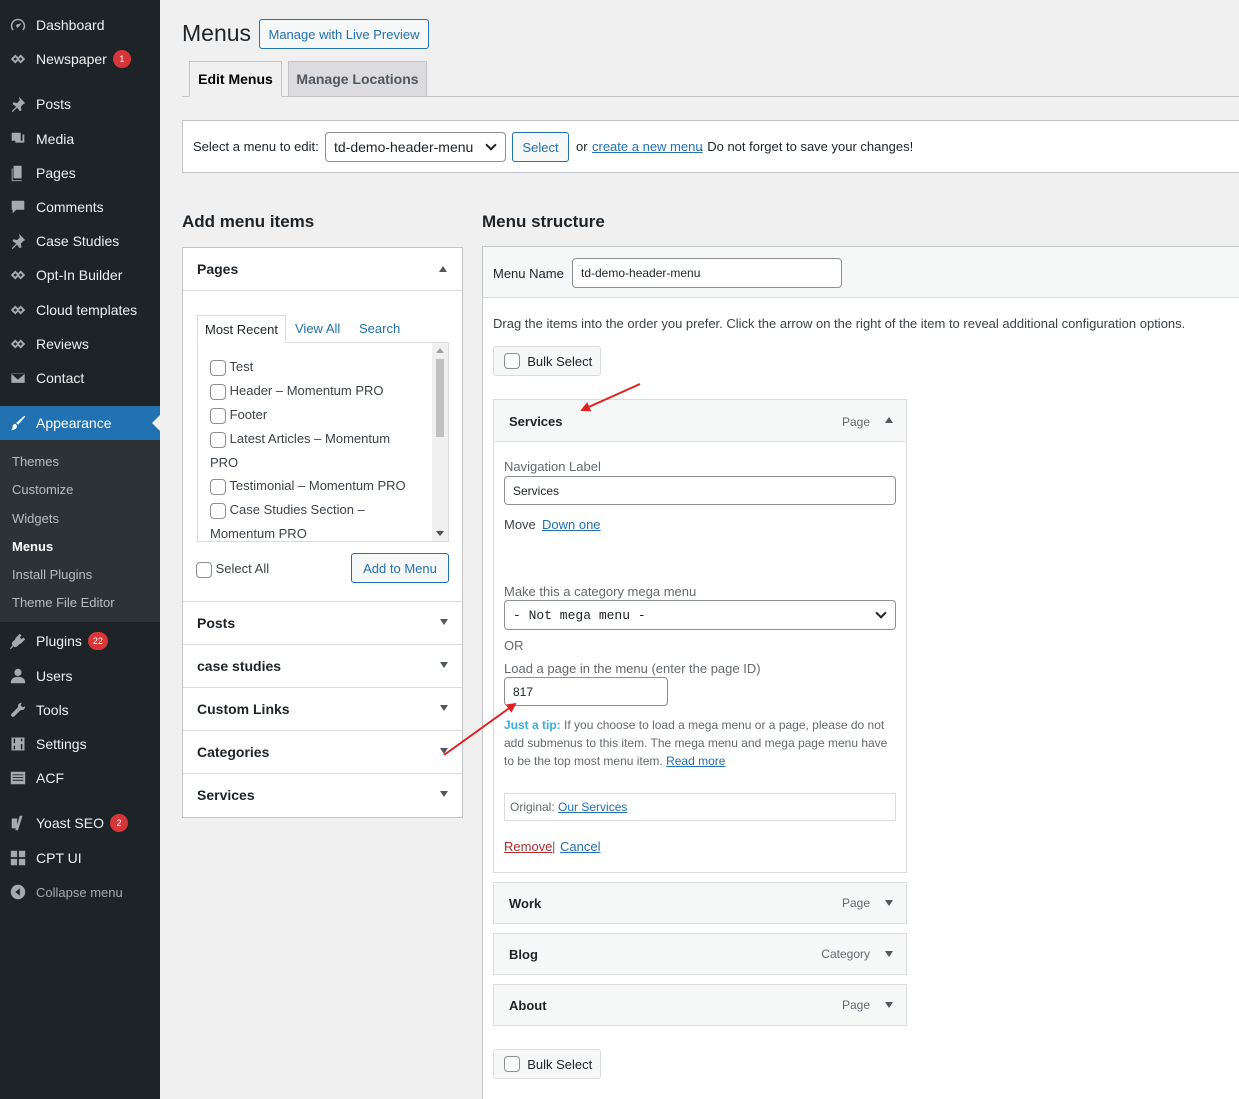 Image resolution: width=1239 pixels, height=1099 pixels. What do you see at coordinates (235, 79) in the screenshot?
I see `tab-edit-menus: Edit Menus` at bounding box center [235, 79].